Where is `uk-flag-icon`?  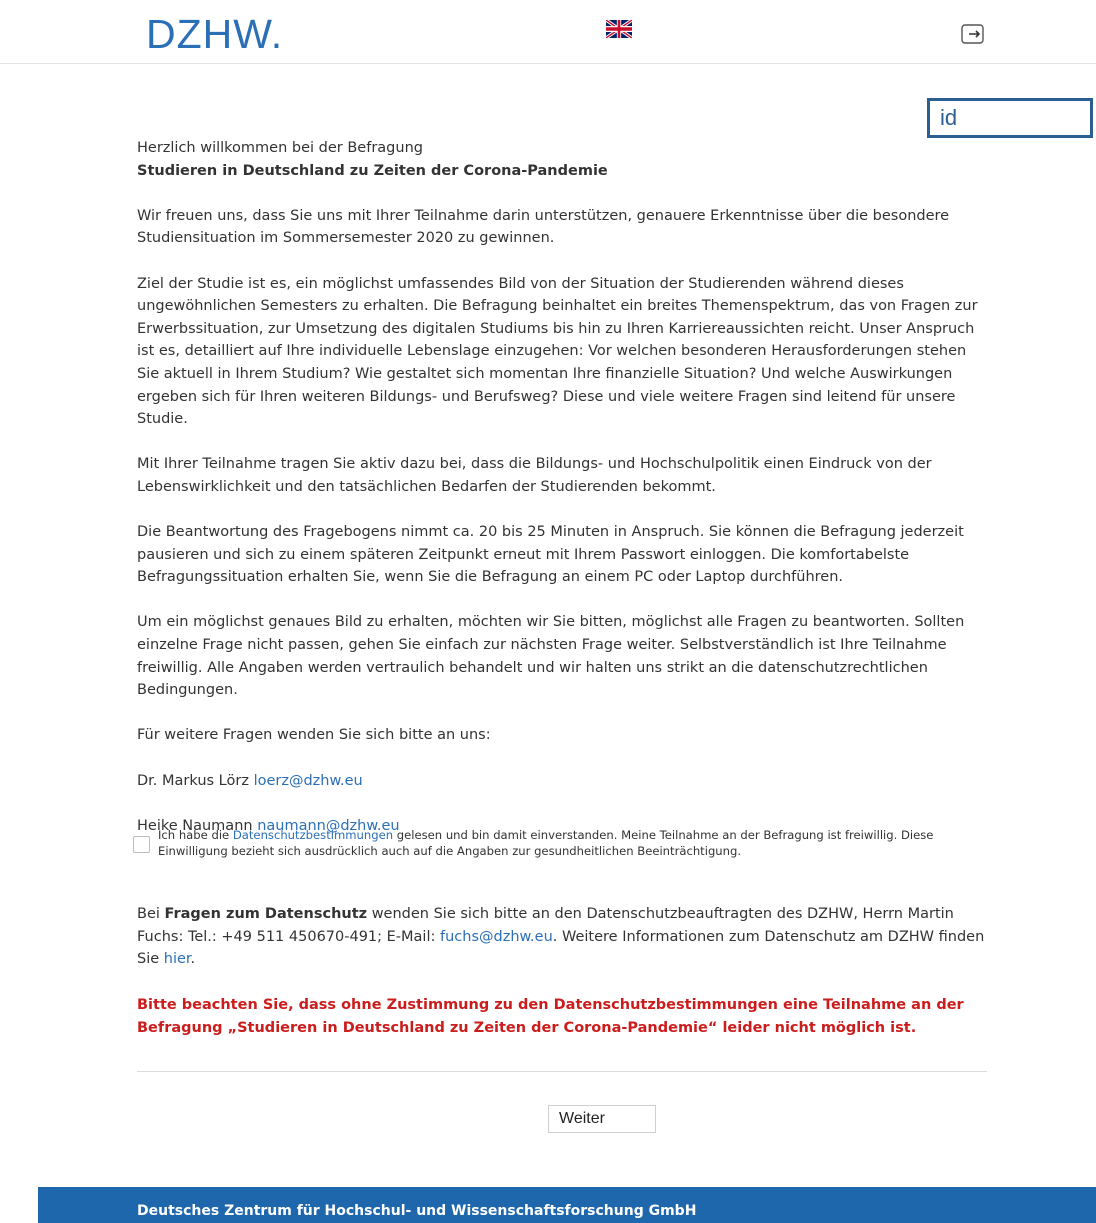
uk-flag-icon is located at coordinates (619, 29).